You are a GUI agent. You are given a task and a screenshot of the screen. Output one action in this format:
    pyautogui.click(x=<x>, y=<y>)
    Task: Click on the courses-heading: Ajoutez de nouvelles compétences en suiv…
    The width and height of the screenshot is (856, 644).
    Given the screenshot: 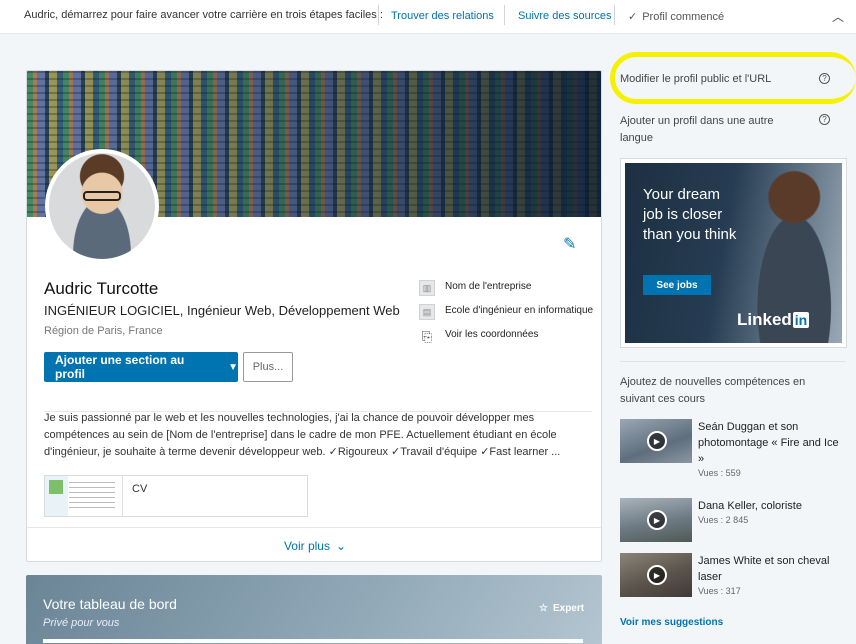 What is the action you would take?
    pyautogui.click(x=713, y=390)
    